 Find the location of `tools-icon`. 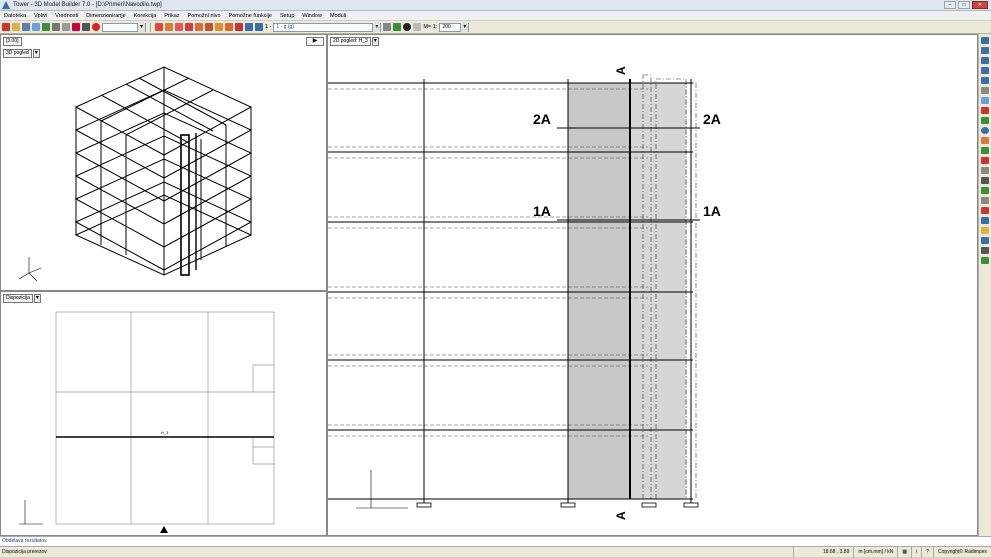

tools-icon is located at coordinates (239, 27).